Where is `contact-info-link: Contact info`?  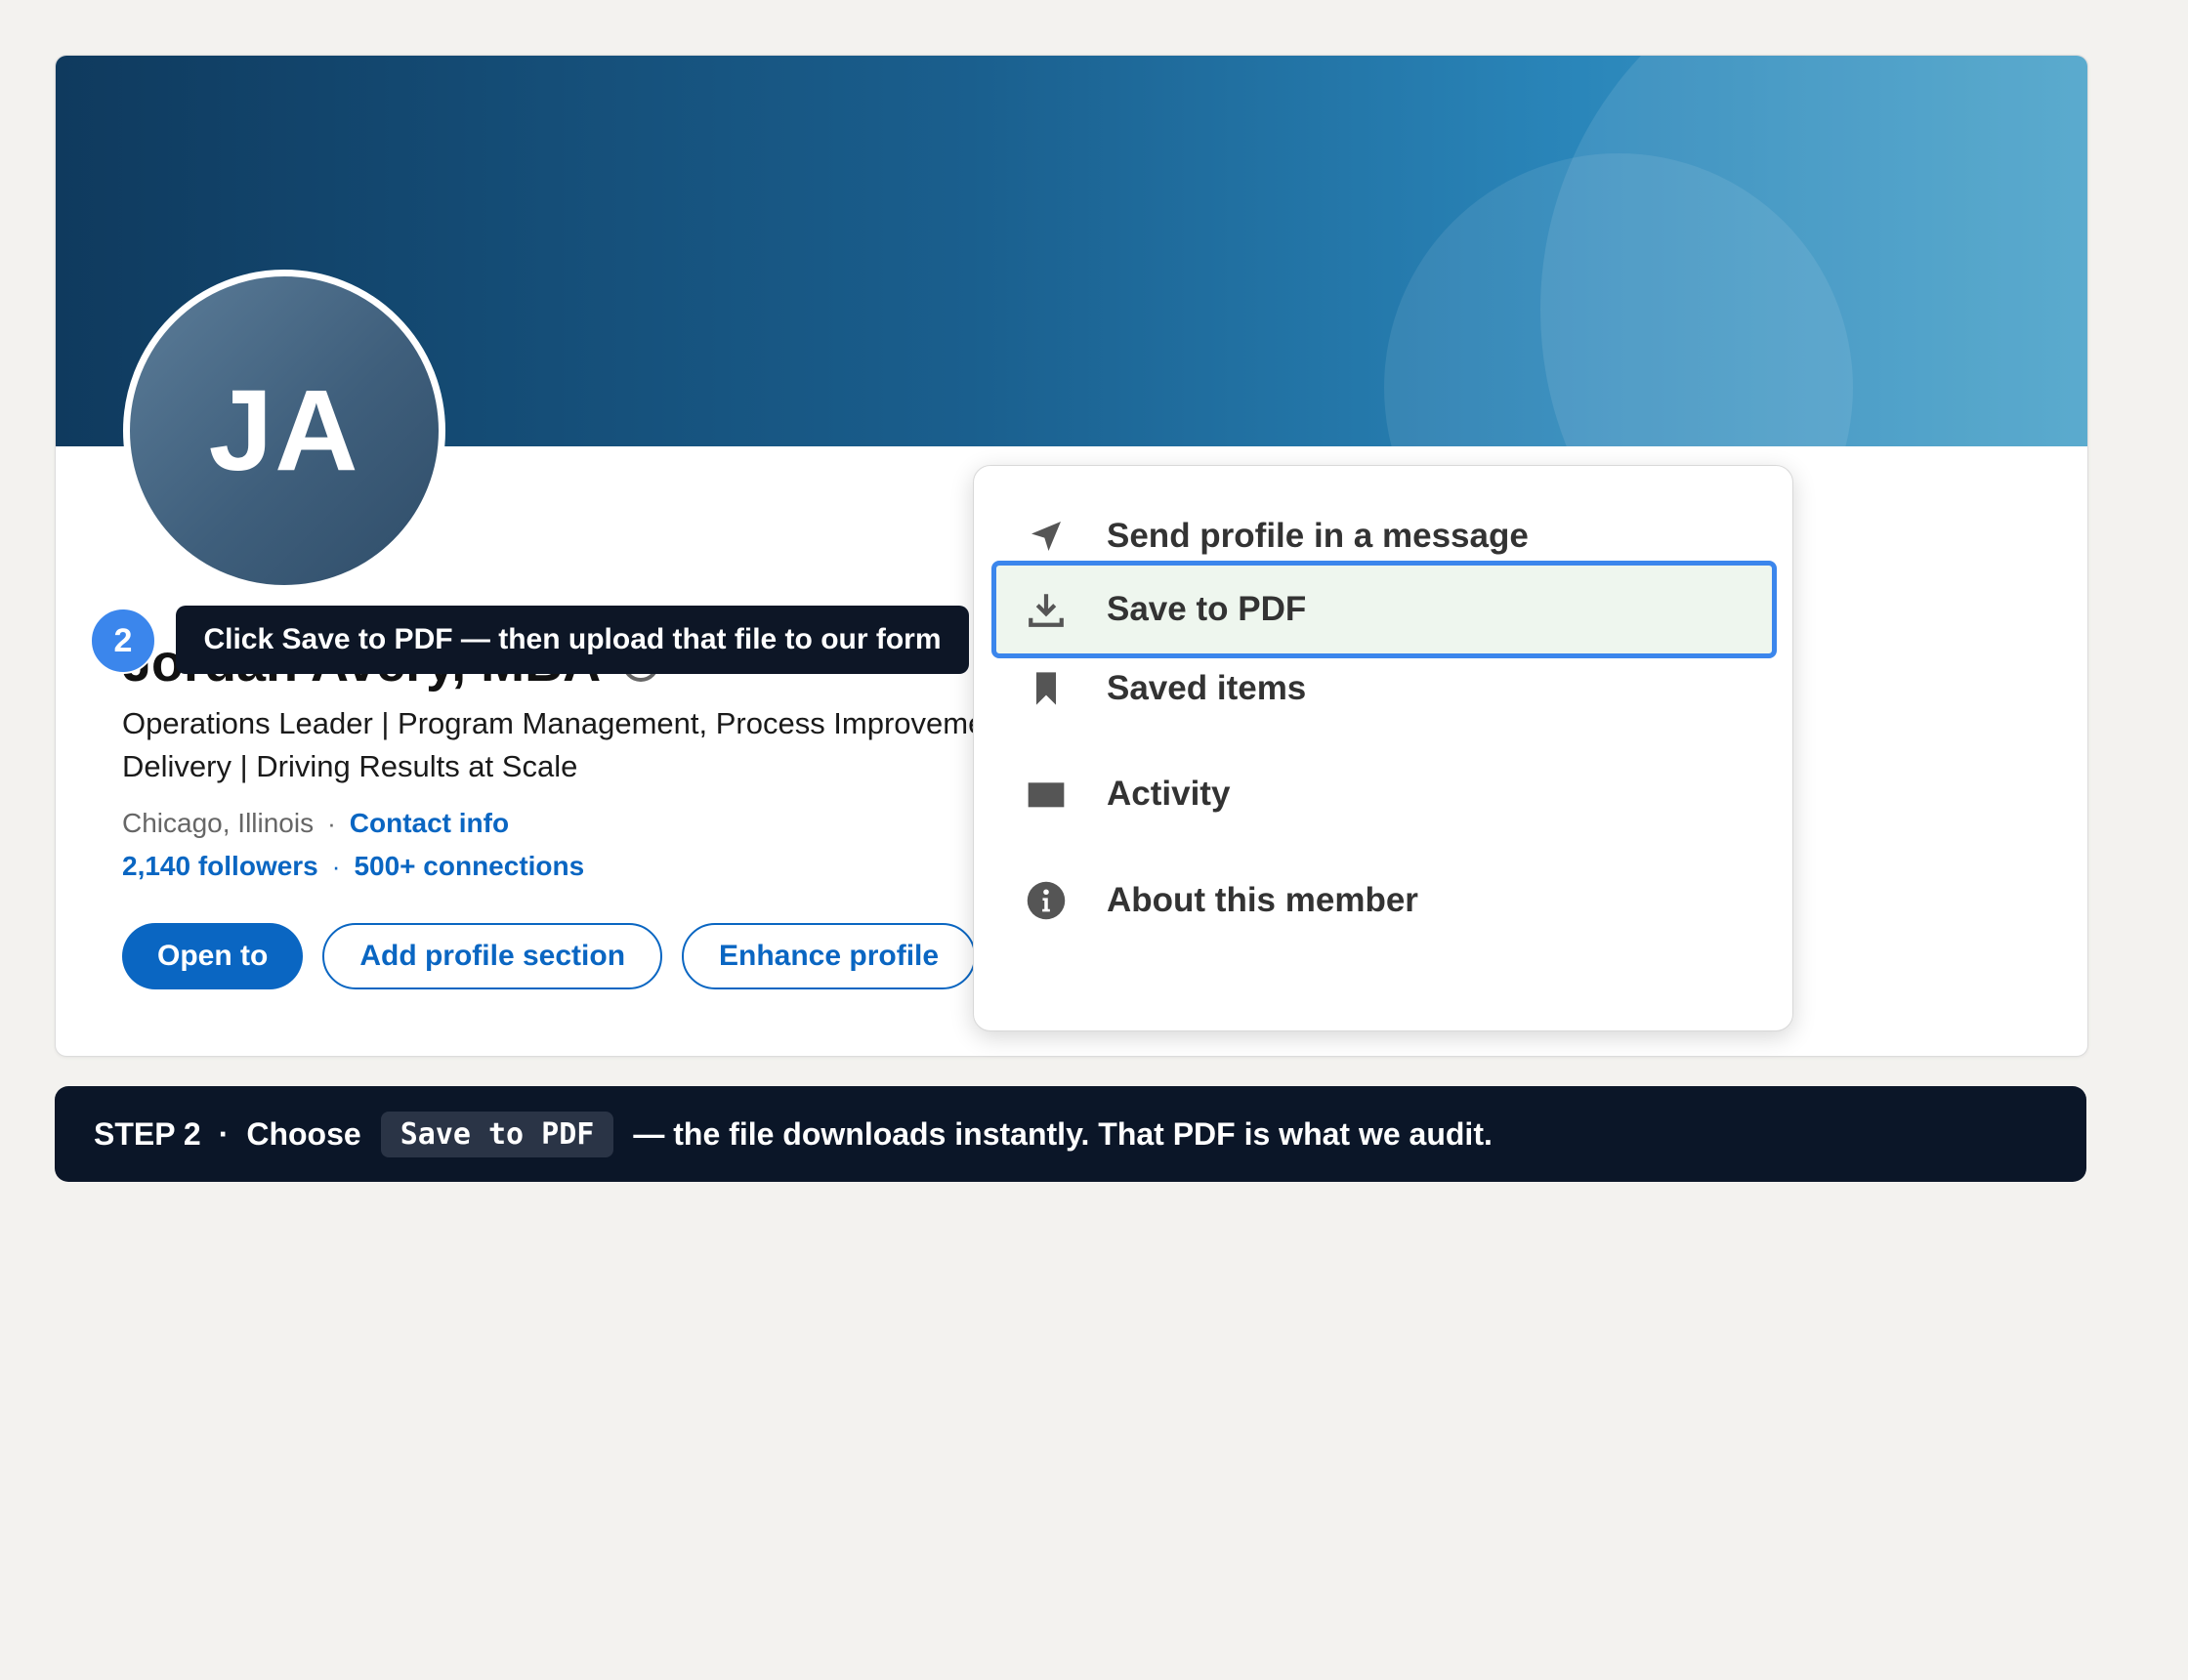 contact-info-link: Contact info is located at coordinates (430, 823).